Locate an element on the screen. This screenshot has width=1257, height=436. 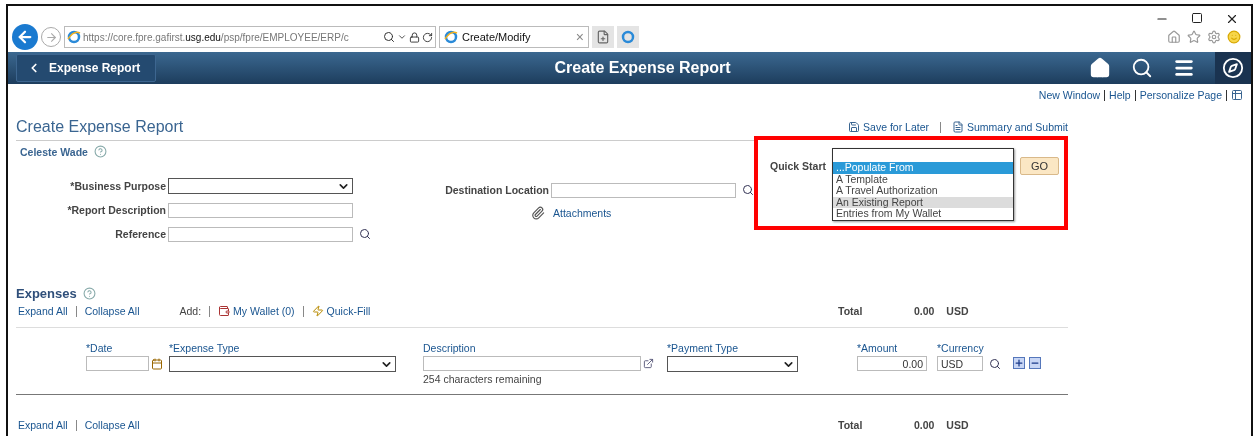
lock-icon is located at coordinates (414, 37).